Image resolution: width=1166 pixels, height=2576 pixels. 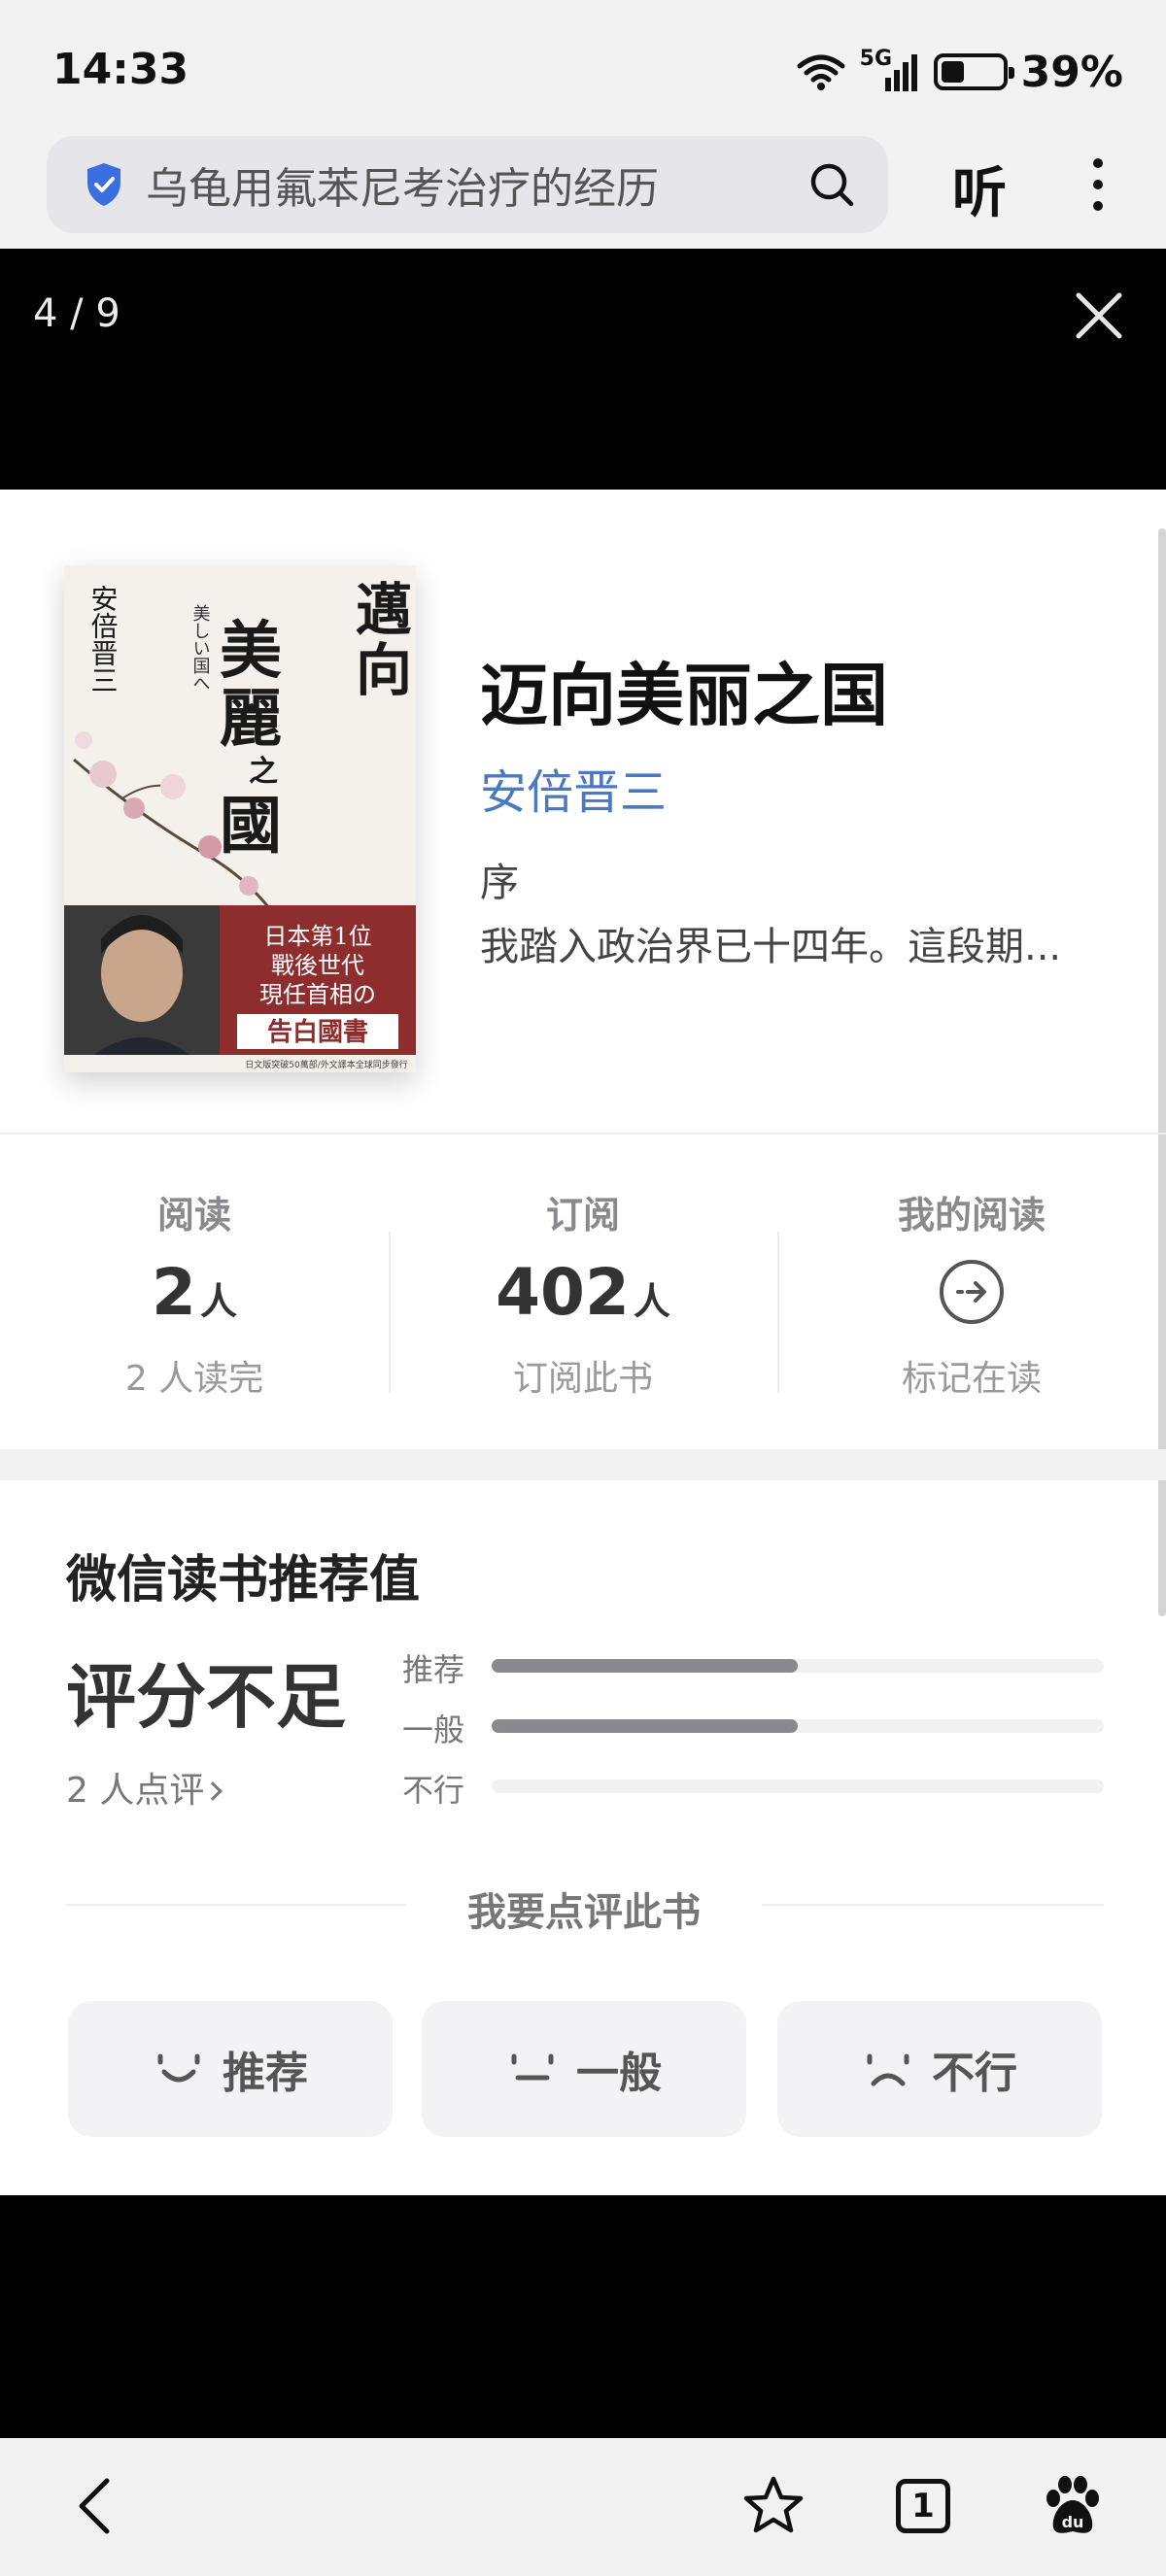 What do you see at coordinates (326, 1064) in the screenshot?
I see `cover-footer: 日文版突破50萬部/外文譯本全球同步發行` at bounding box center [326, 1064].